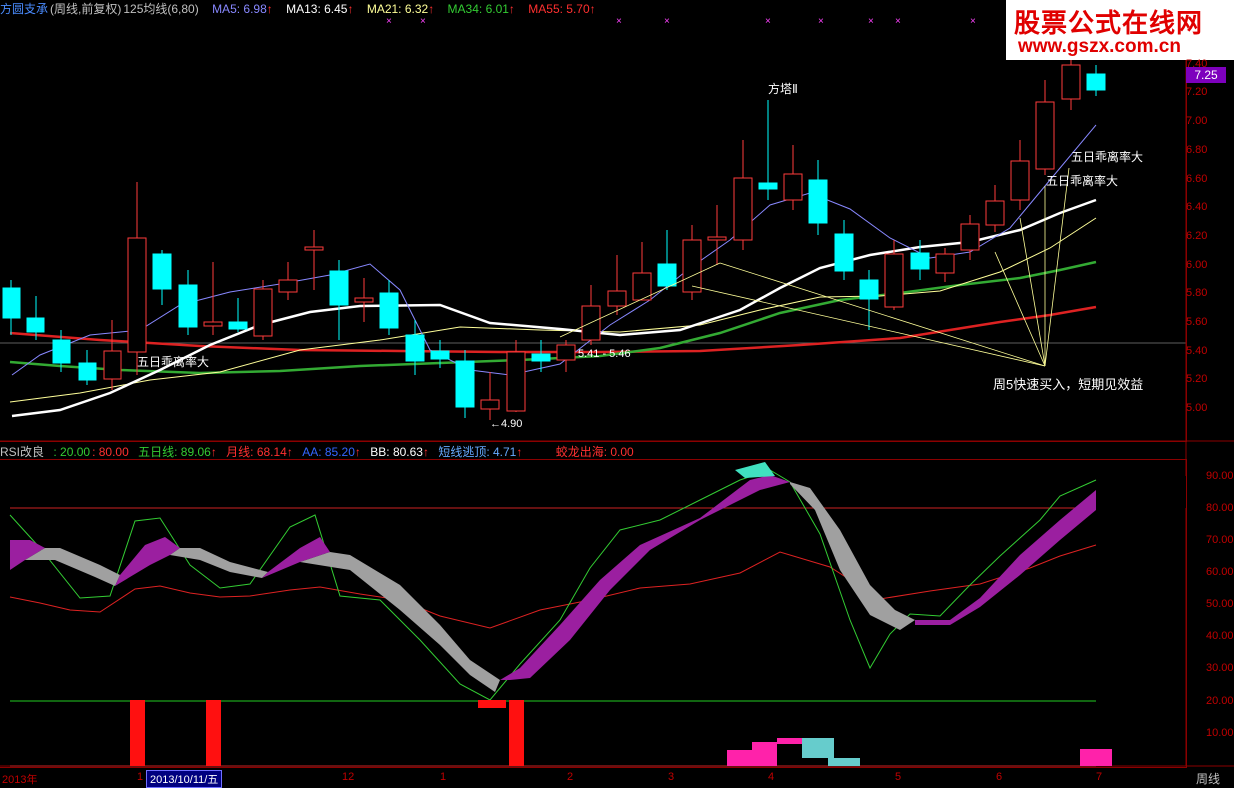 The image size is (1234, 788). What do you see at coordinates (771, 777) in the screenshot?
I see `x-tick: 4` at bounding box center [771, 777].